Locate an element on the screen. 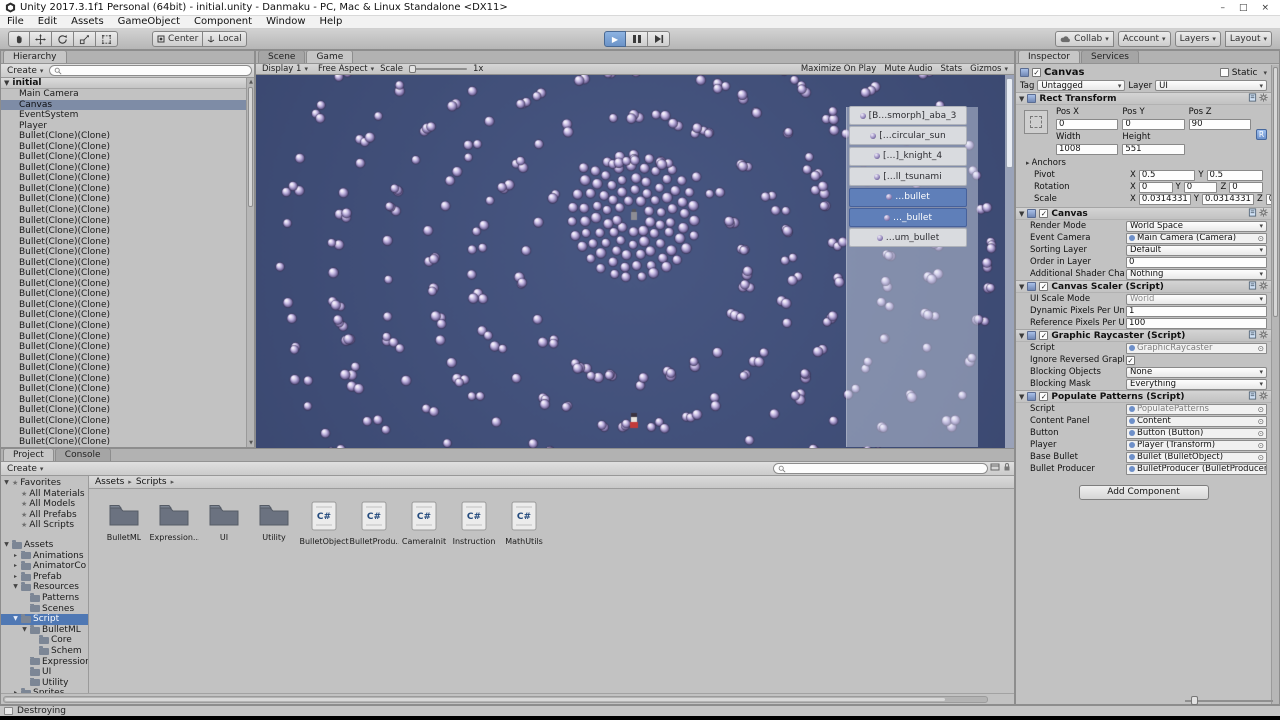  pattern-item: …bullet is located at coordinates (908, 197).